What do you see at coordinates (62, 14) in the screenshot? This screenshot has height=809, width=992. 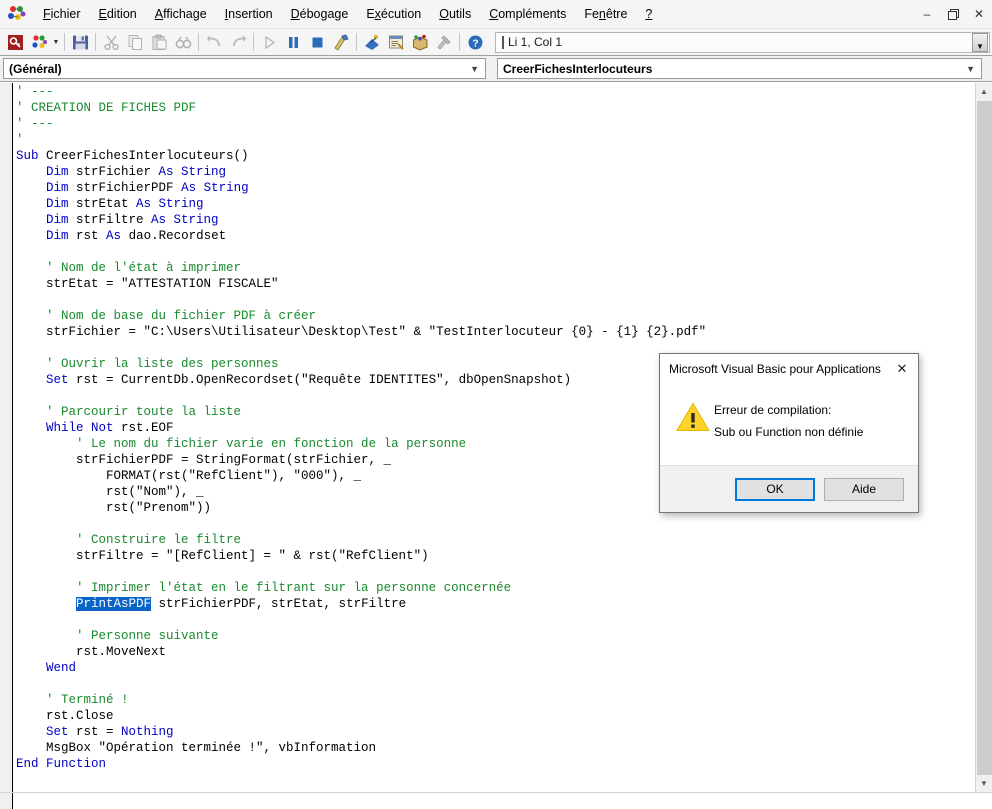 I see `menu-fichier: Fichier` at bounding box center [62, 14].